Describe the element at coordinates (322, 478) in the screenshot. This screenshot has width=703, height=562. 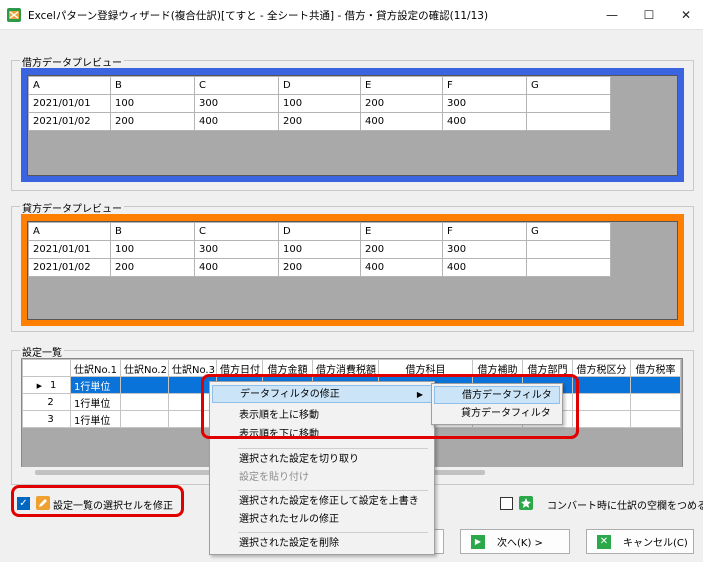
I see `ctx-paste: 設定を貼り付け` at that location.